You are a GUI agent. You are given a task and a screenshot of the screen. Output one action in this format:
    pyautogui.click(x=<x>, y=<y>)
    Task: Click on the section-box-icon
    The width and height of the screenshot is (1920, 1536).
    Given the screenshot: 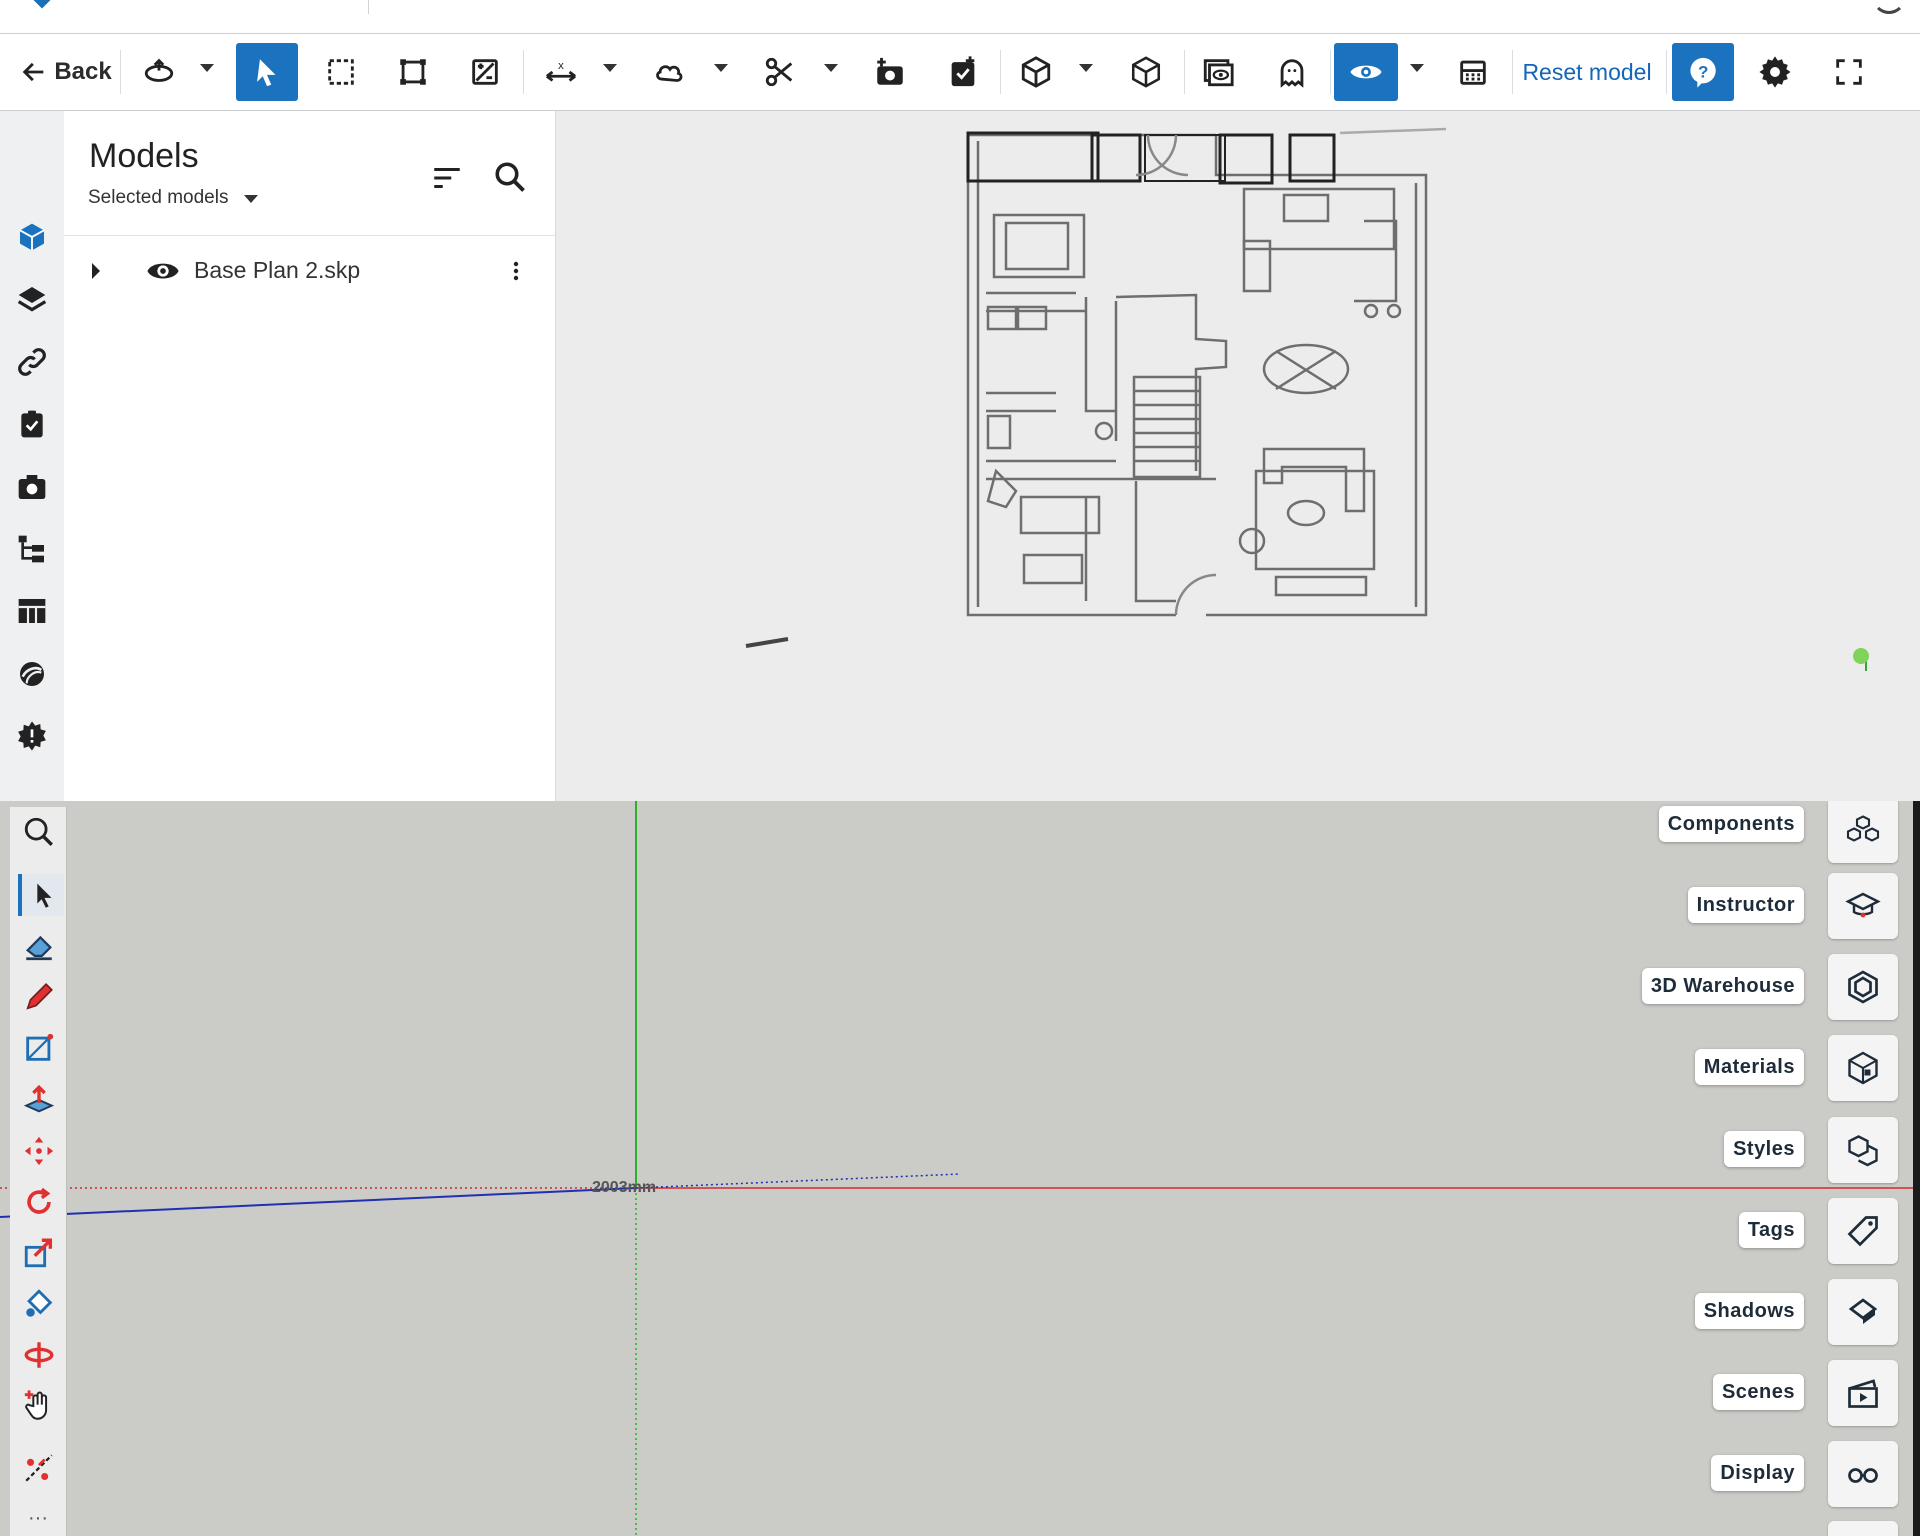 What is the action you would take?
    pyautogui.click(x=413, y=72)
    